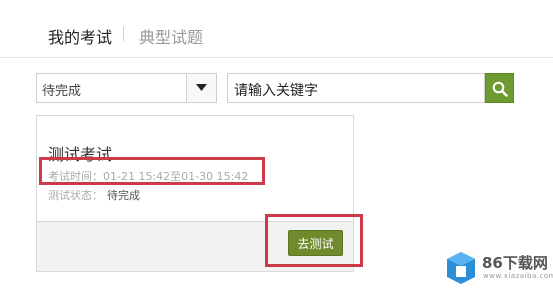 The width and height of the screenshot is (553, 304). What do you see at coordinates (80, 36) in the screenshot?
I see `tab-my-exams: 我的考试` at bounding box center [80, 36].